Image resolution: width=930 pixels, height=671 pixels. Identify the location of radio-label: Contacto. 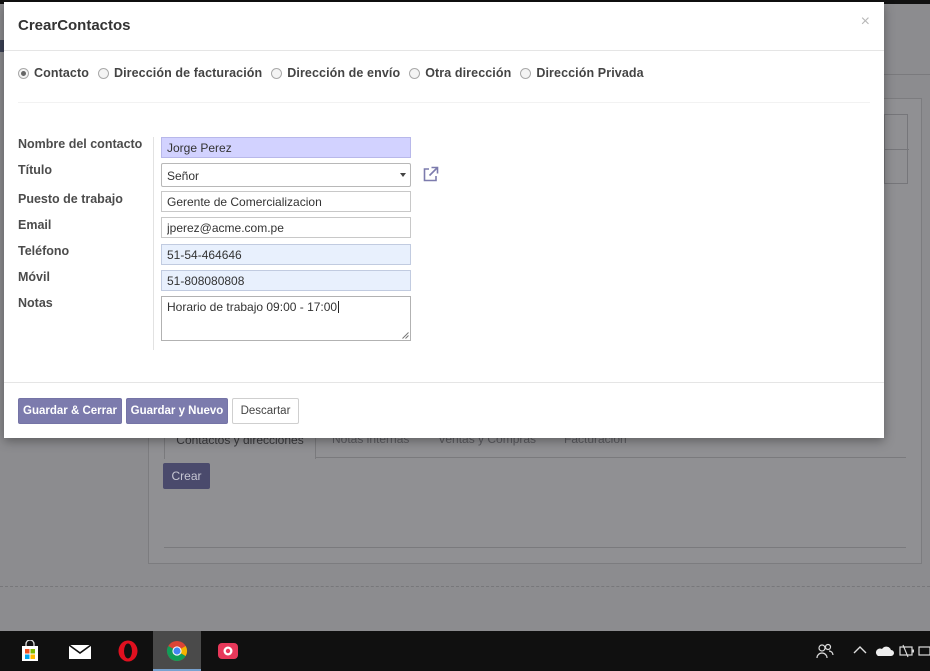
(61, 73).